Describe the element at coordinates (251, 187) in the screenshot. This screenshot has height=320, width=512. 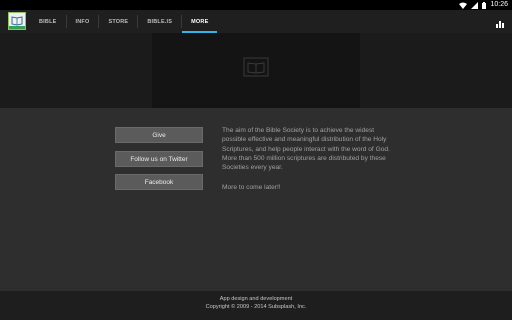
I see `more-later-text: More to come later!!` at that location.